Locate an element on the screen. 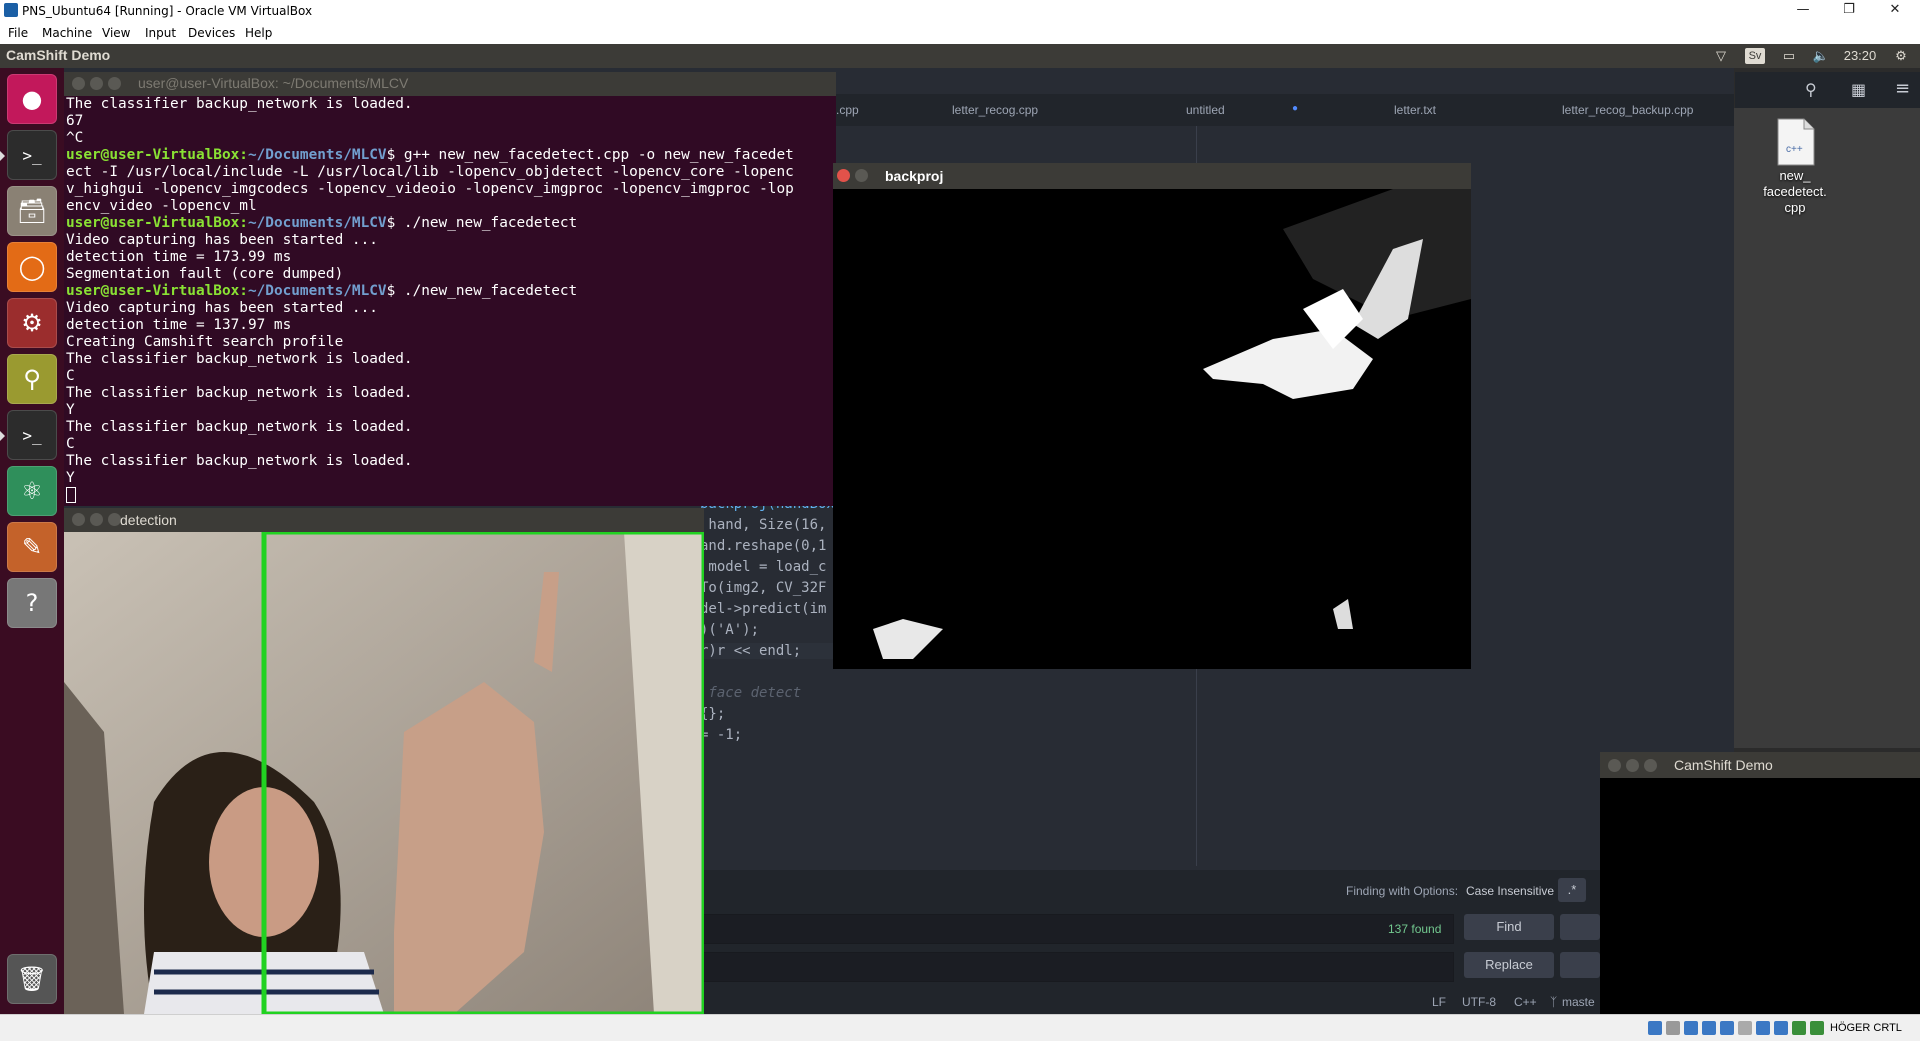  menu-help: Help is located at coordinates (258, 33).